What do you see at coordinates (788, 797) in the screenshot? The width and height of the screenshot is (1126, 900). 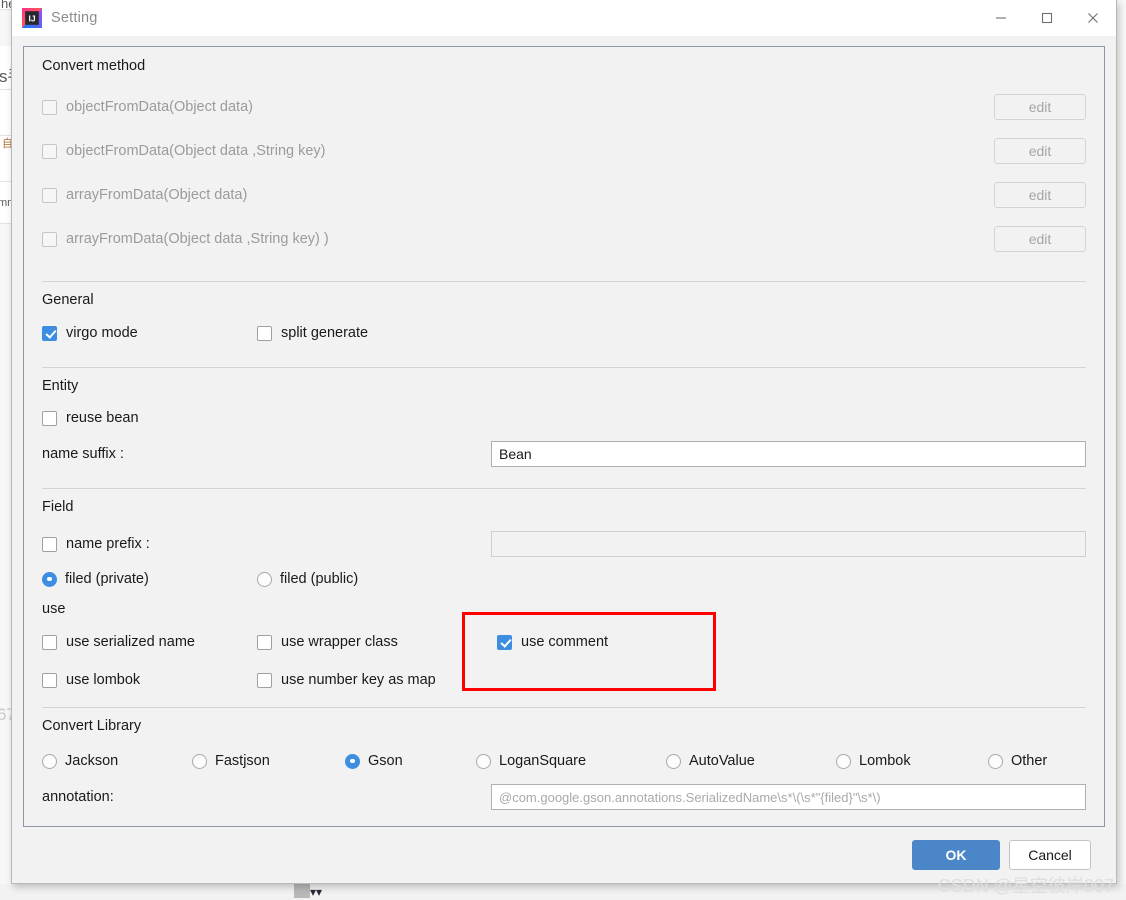 I see `annotation-input` at bounding box center [788, 797].